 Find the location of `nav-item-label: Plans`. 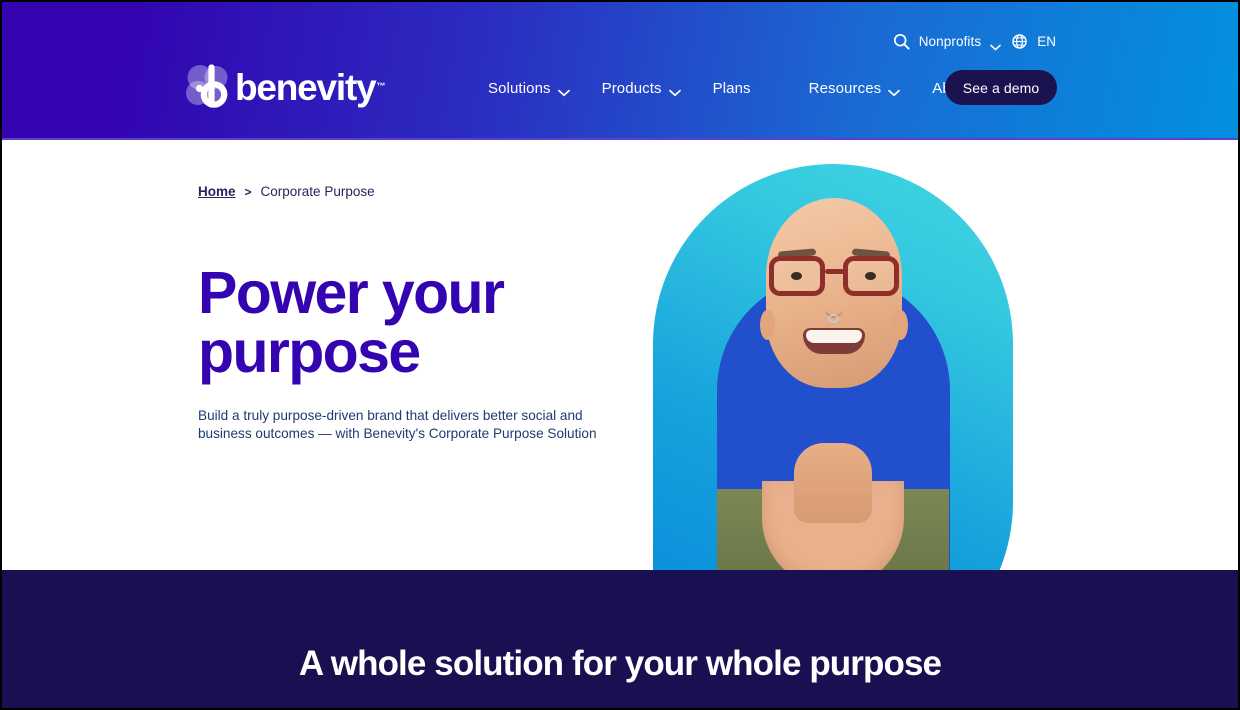

nav-item-label: Plans is located at coordinates (731, 88).